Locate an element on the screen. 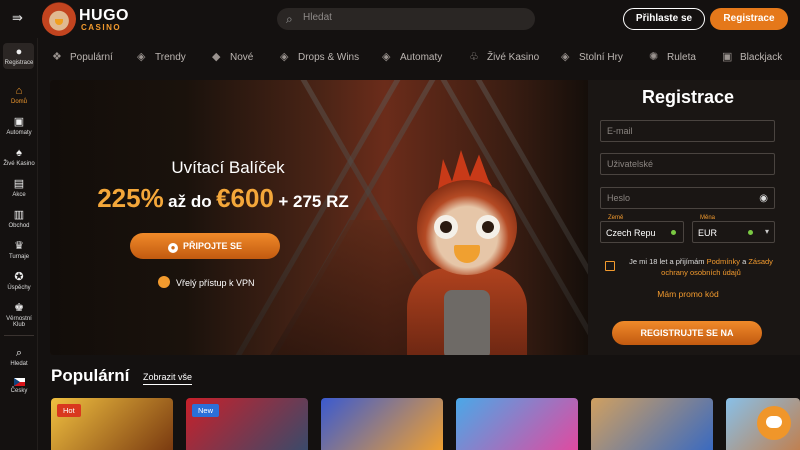 This screenshot has width=800, height=450. sidebar-item-label: Registrace is located at coordinates (19, 63).